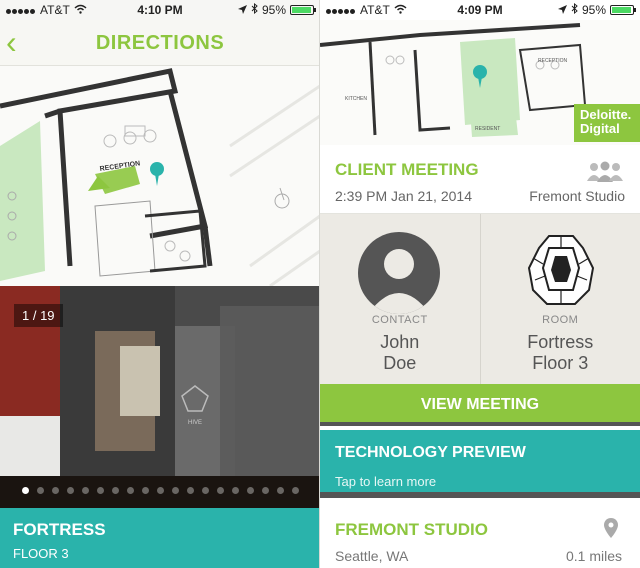 This screenshot has width=640, height=568. Describe the element at coordinates (399, 273) in the screenshot. I see `contact-avatar-icon` at that location.